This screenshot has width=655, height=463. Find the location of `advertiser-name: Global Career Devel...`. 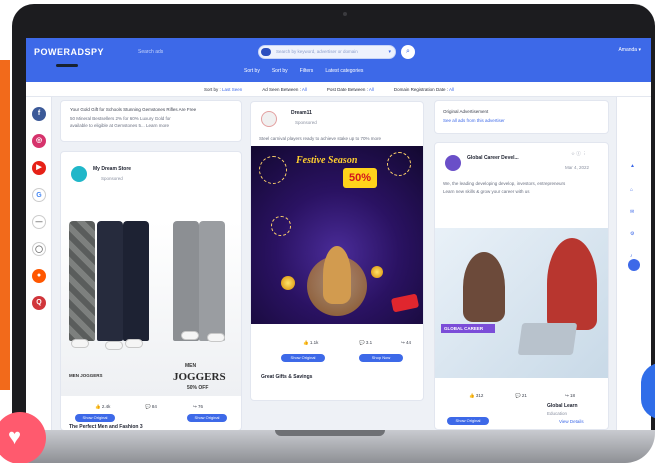

advertiser-name: Global Career Devel... is located at coordinates (493, 158).